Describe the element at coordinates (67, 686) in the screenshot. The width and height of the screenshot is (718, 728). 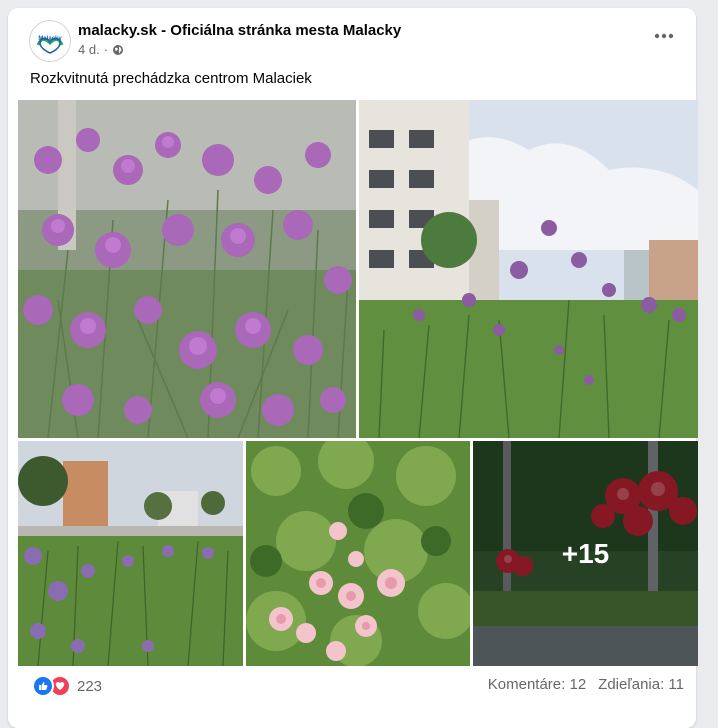
I see `reactions-summary: 223` at that location.